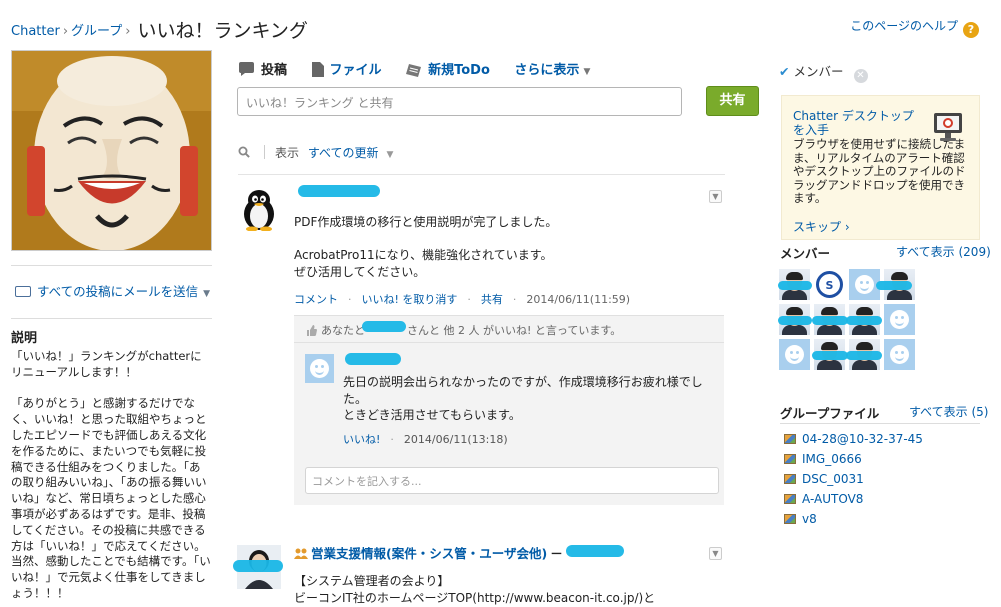 The image size is (1001, 607). Describe the element at coordinates (732, 101) in the screenshot. I see `share-button: 共有` at that location.